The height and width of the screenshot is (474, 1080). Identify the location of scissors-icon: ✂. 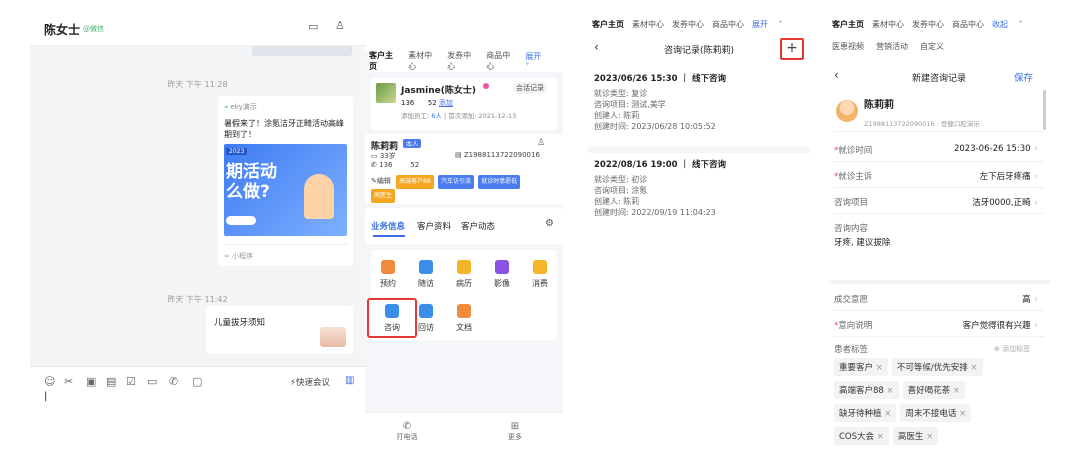
(68, 381).